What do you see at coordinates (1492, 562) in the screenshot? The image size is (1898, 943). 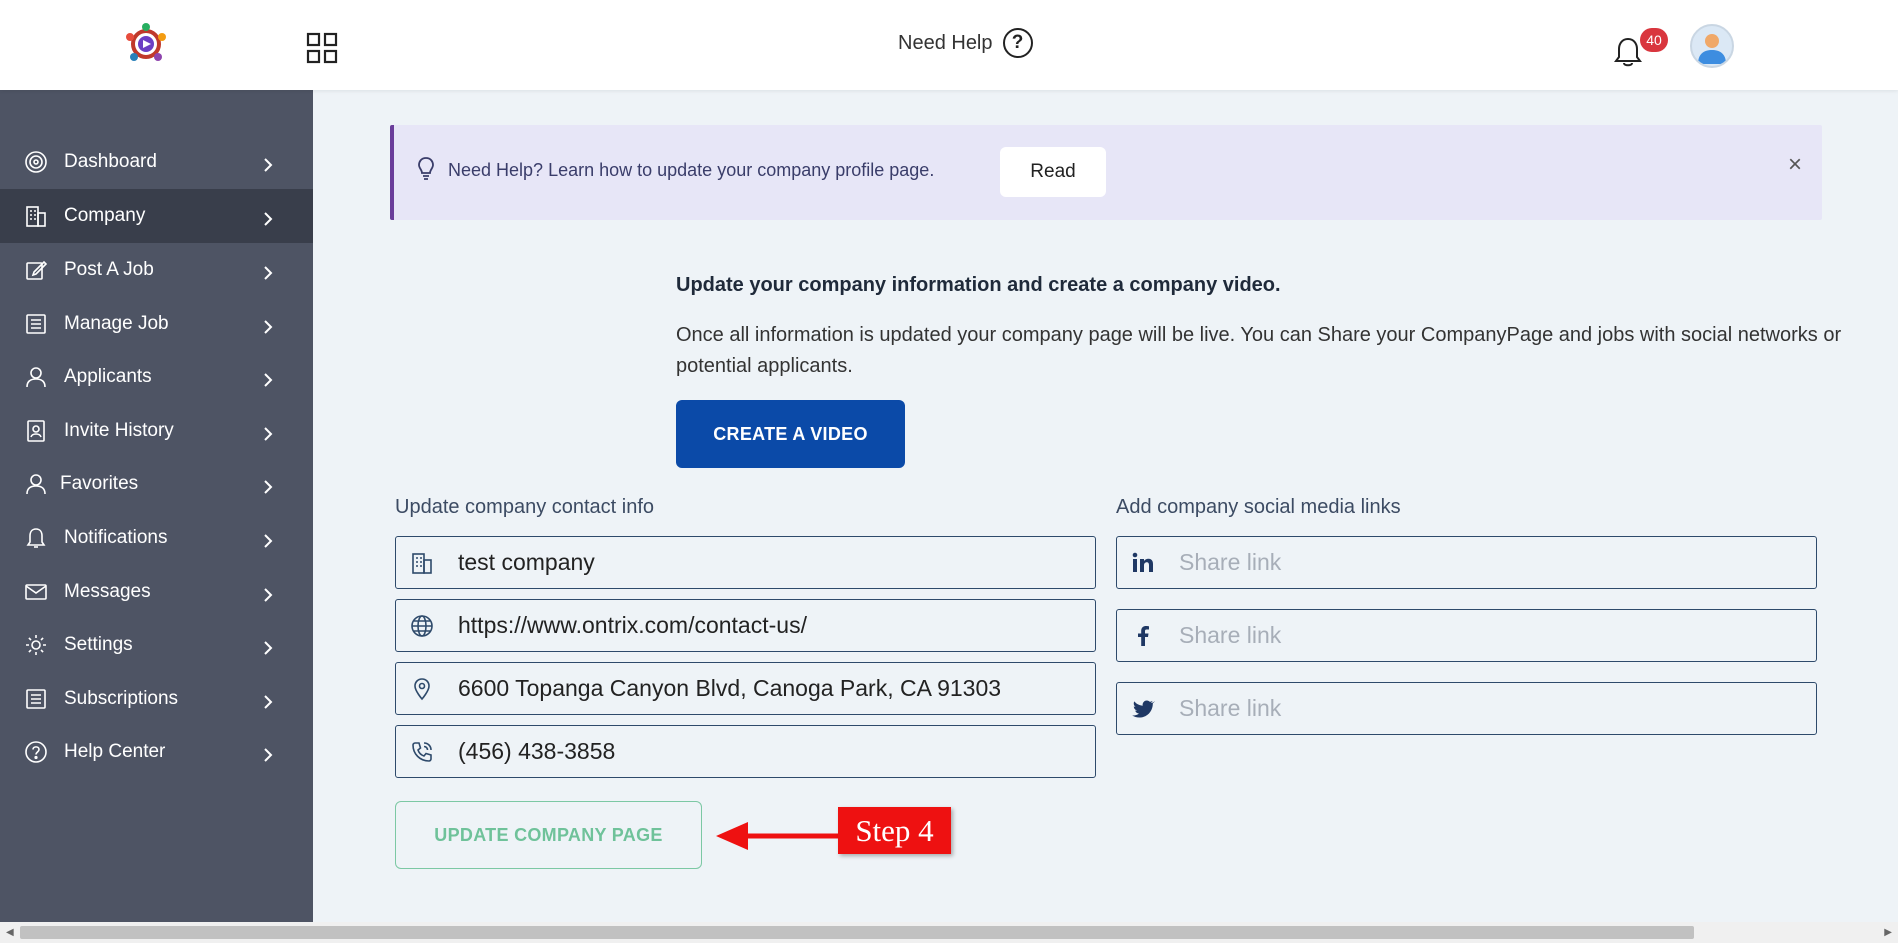 I see `linkedin-input` at bounding box center [1492, 562].